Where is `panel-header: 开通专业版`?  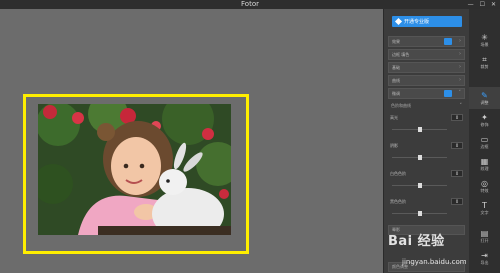
panel-header: 开通专业版 is located at coordinates (426, 21).